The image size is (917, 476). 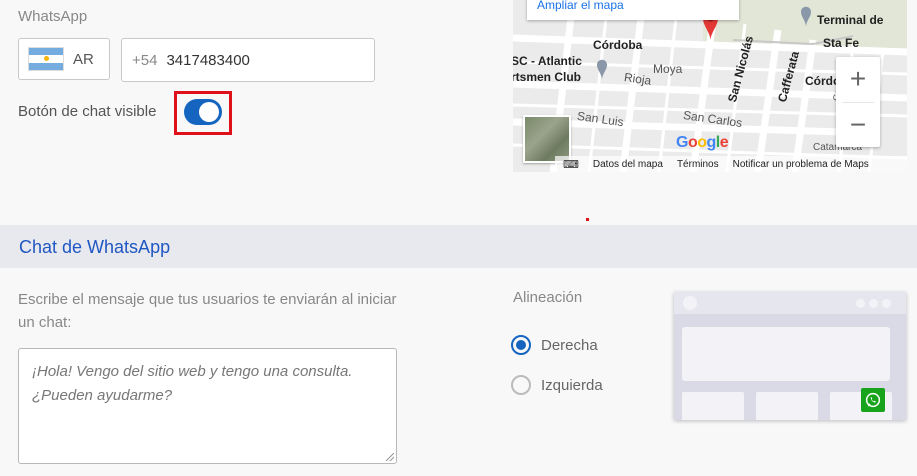 What do you see at coordinates (858, 102) in the screenshot?
I see `zoom-controls: + −` at bounding box center [858, 102].